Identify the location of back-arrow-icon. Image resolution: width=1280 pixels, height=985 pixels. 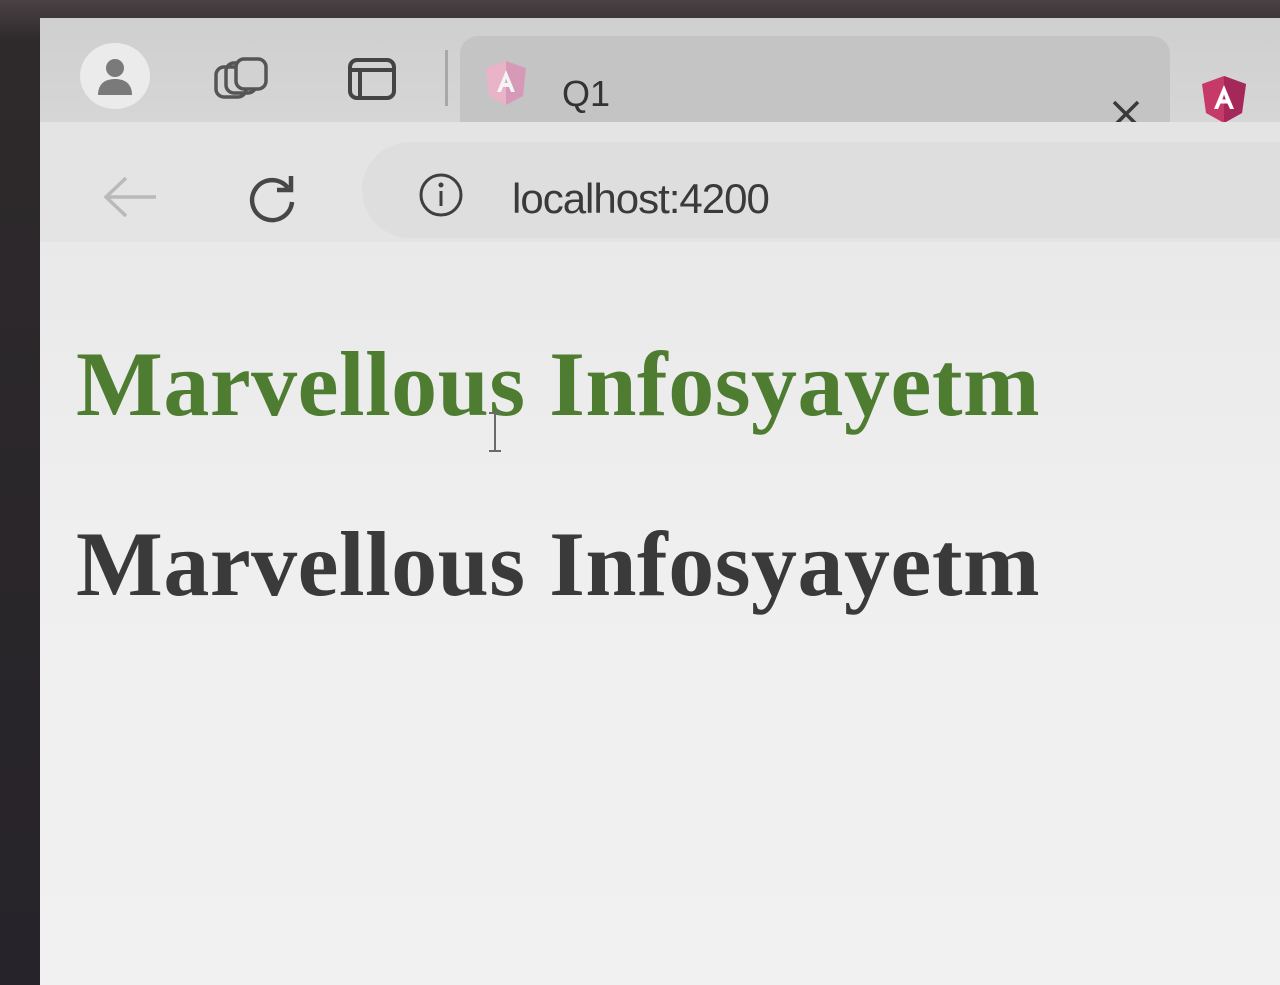
(131, 197).